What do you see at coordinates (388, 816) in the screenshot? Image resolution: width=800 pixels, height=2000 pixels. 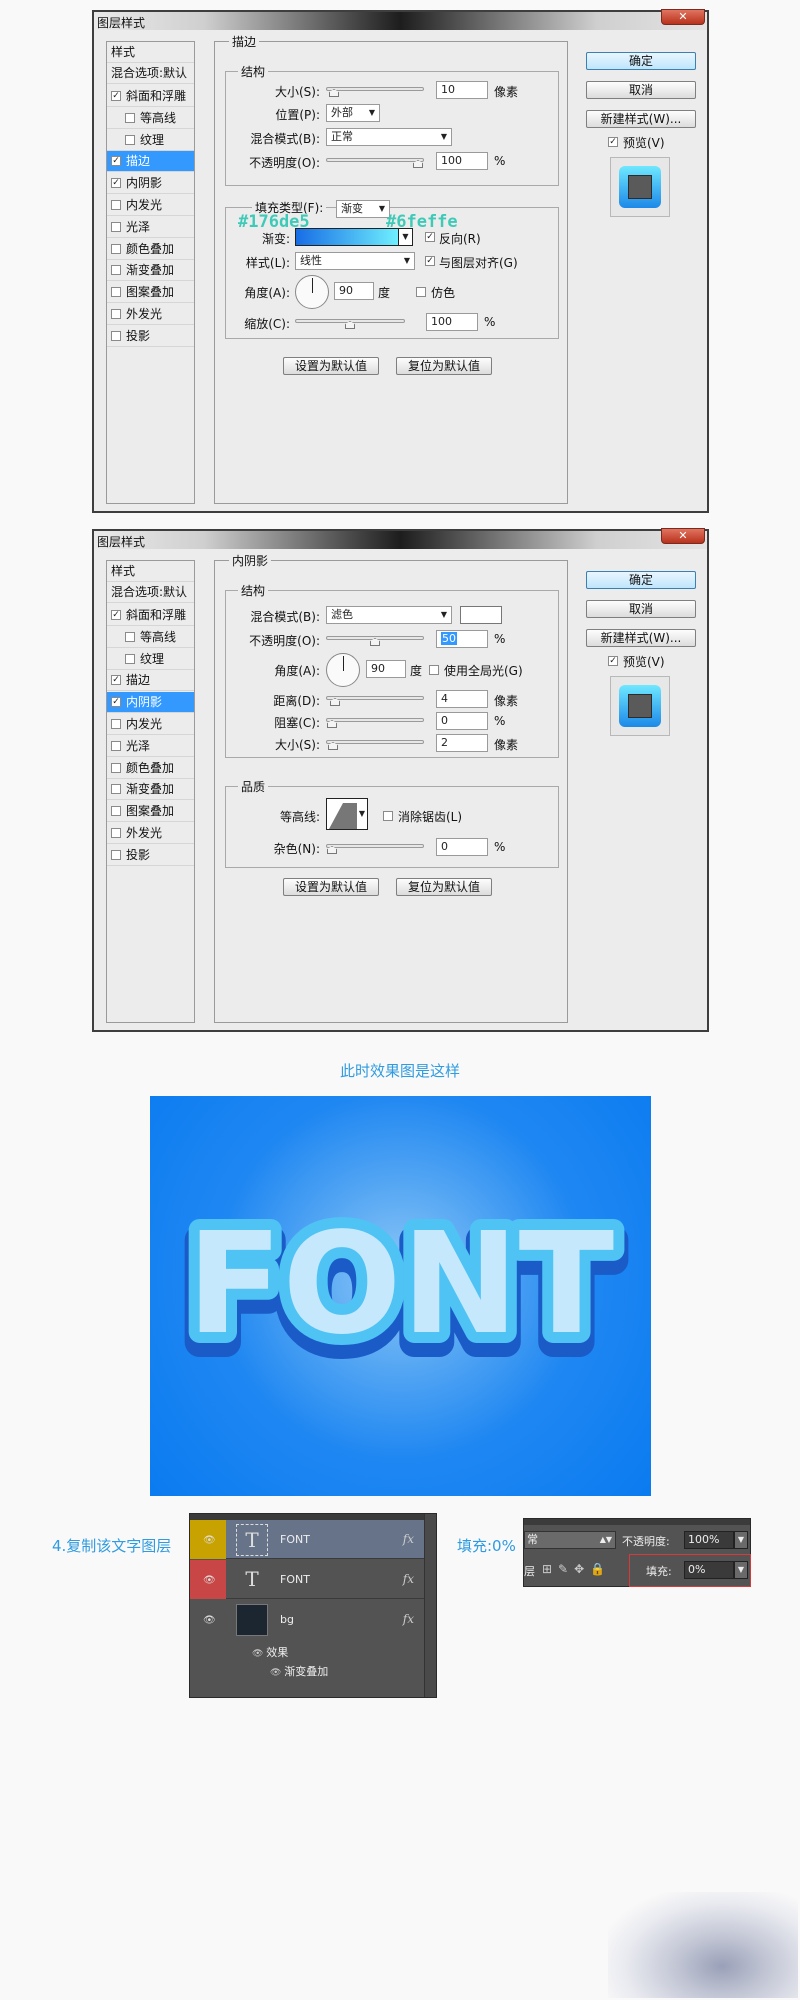 I see `anti-alias-checkbox` at bounding box center [388, 816].